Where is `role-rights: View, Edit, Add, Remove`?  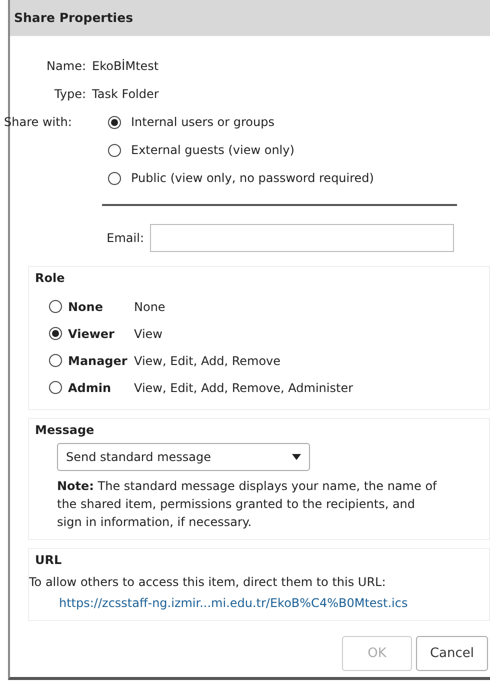
role-rights: View, Edit, Add, Remove is located at coordinates (207, 361).